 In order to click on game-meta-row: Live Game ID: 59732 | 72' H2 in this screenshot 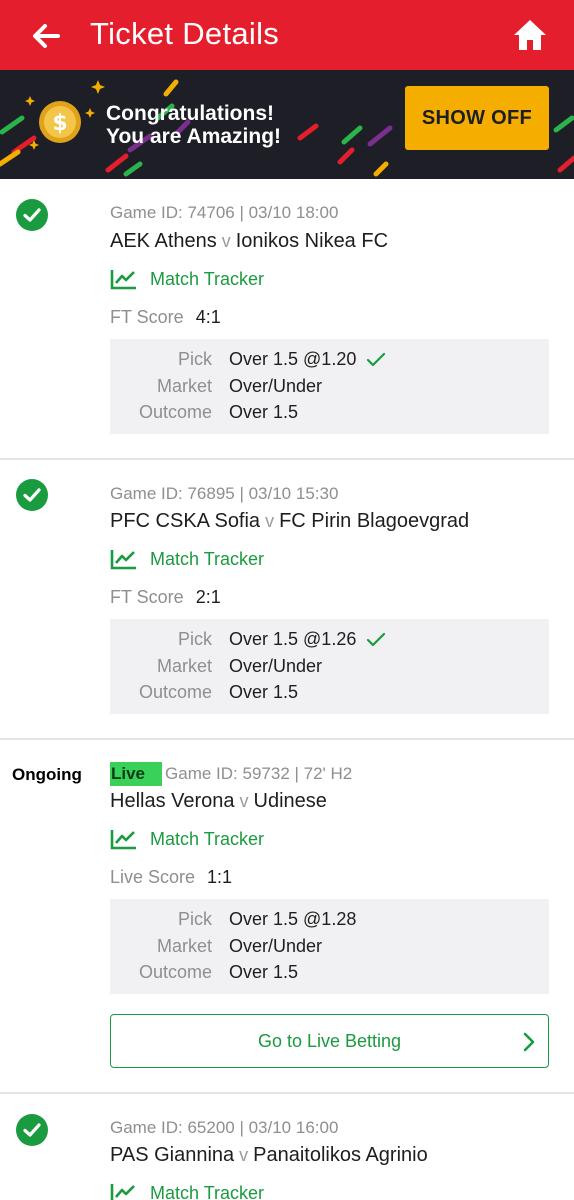, I will do `click(231, 774)`.